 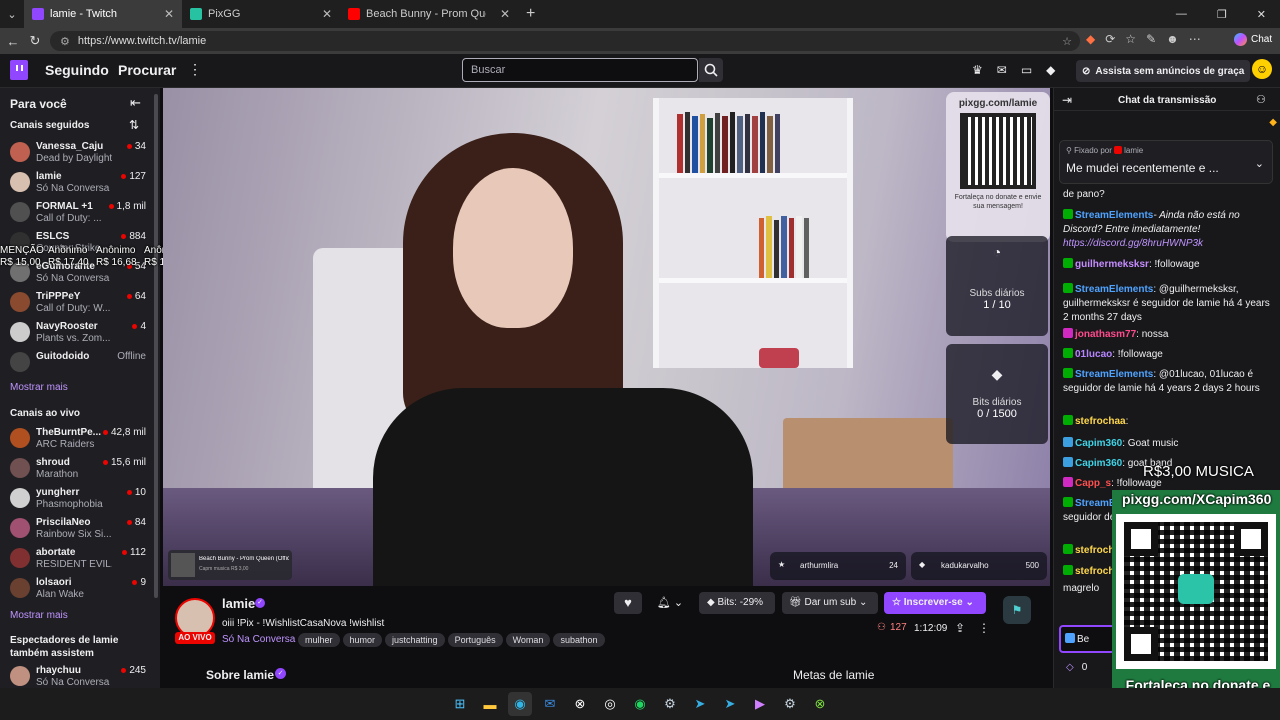 I want to click on search-button, so click(x=711, y=70).